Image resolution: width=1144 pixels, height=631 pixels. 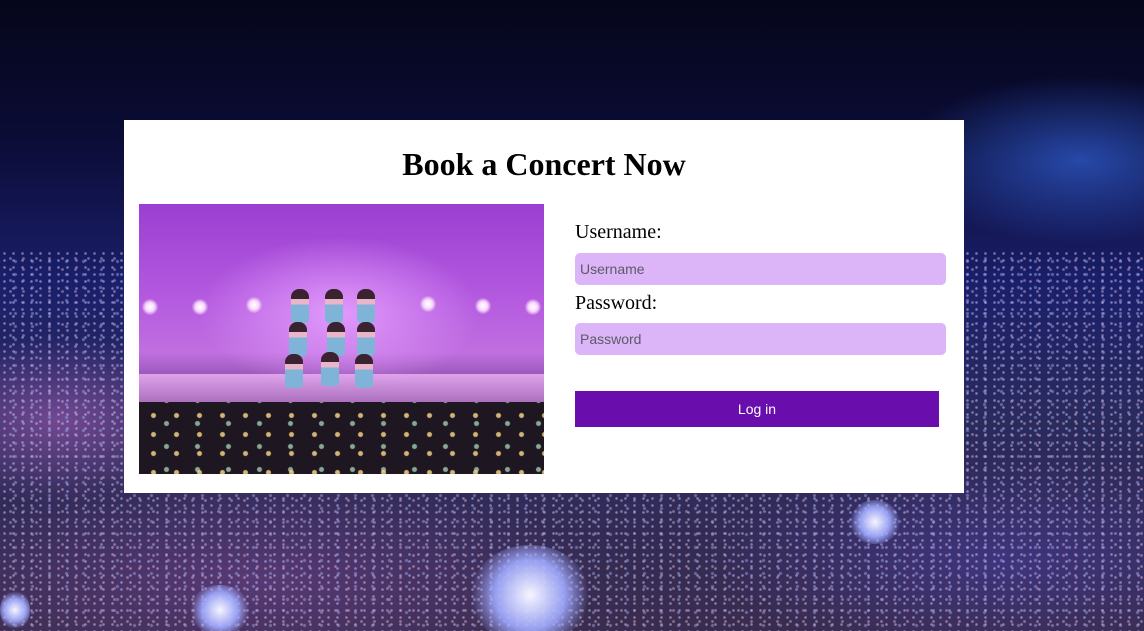 I want to click on username-label: Username:, so click(x=618, y=232).